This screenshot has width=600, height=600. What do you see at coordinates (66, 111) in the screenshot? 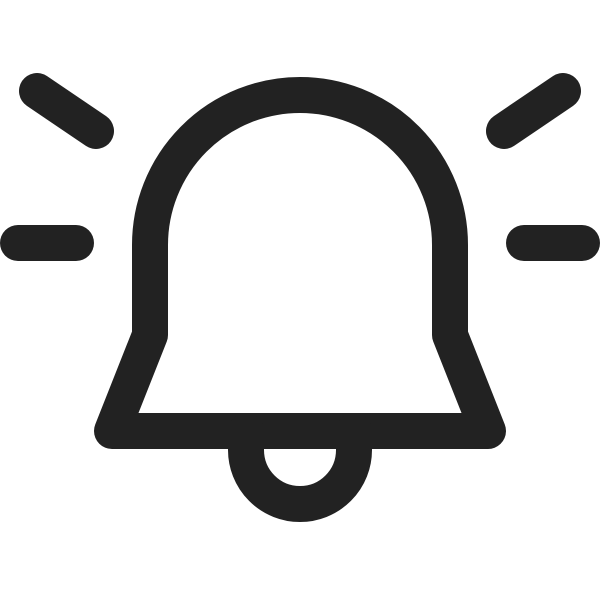
I see `ring-line-left-upper` at bounding box center [66, 111].